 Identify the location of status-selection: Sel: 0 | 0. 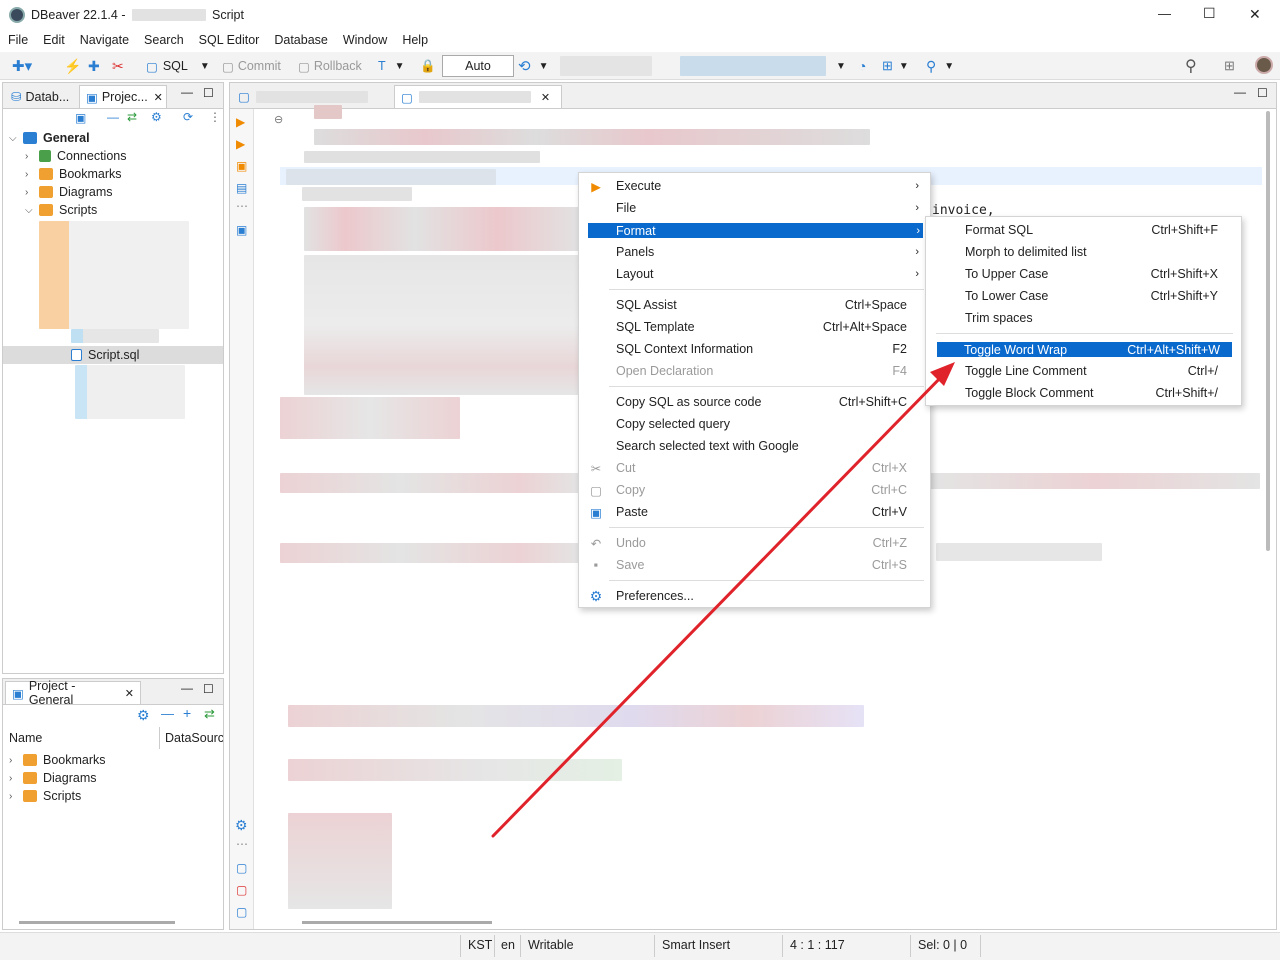
(943, 945).